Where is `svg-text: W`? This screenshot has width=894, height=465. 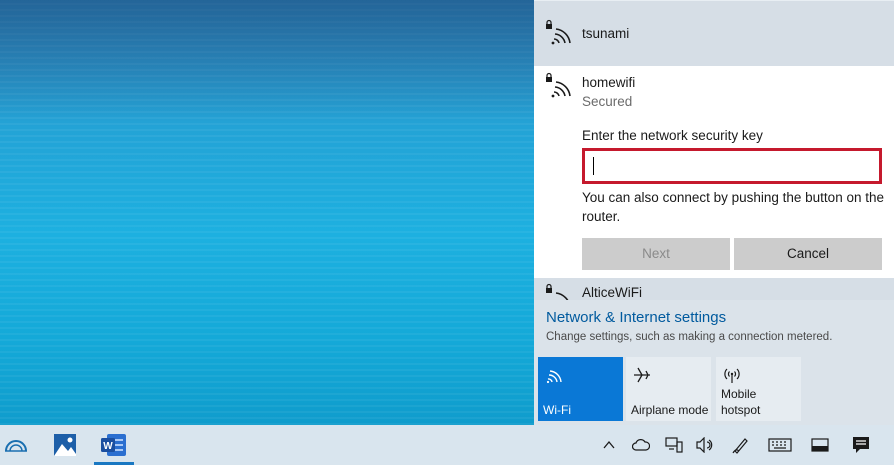
svg-text: W is located at coordinates (108, 446).